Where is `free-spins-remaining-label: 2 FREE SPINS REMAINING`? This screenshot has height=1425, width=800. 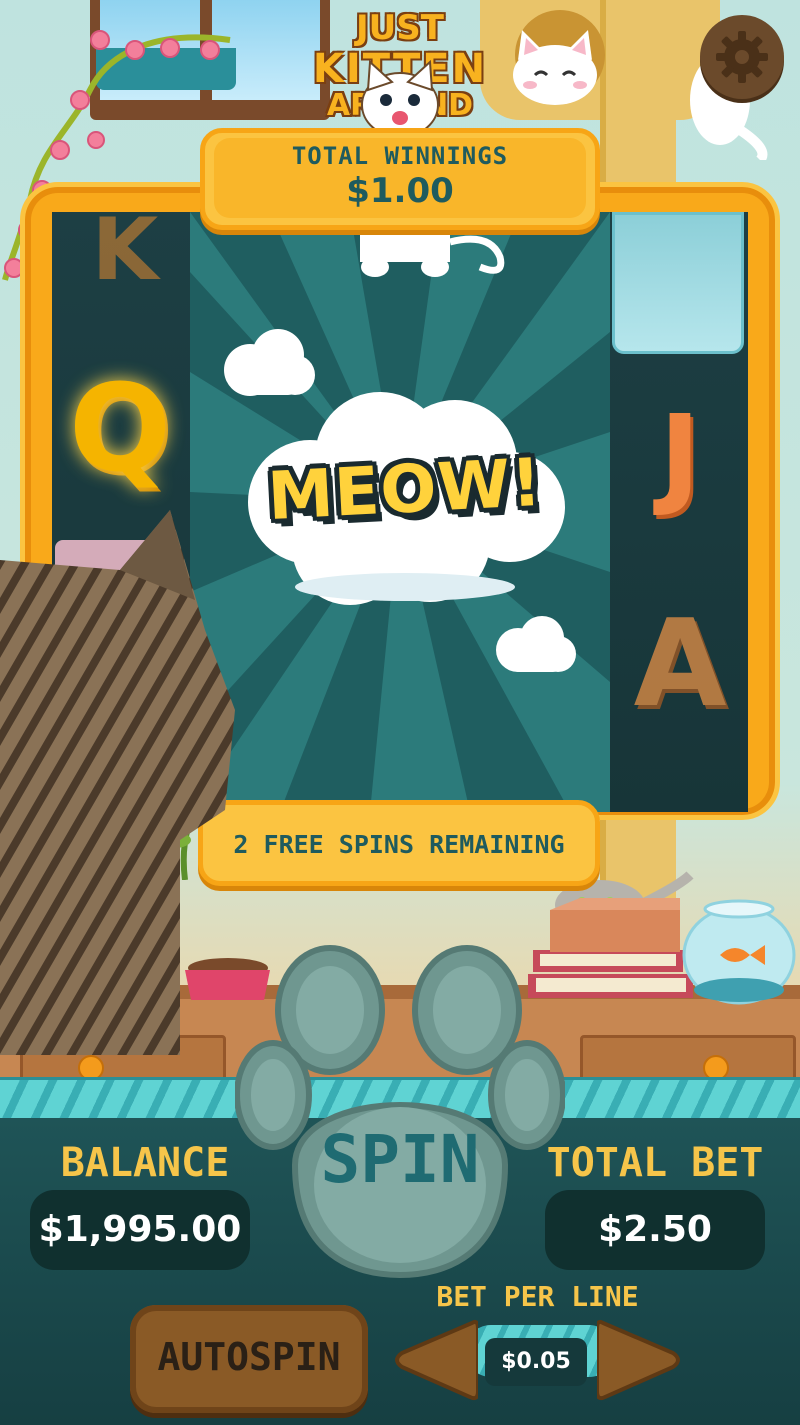
free-spins-remaining-label: 2 FREE SPINS REMAINING is located at coordinates (399, 844).